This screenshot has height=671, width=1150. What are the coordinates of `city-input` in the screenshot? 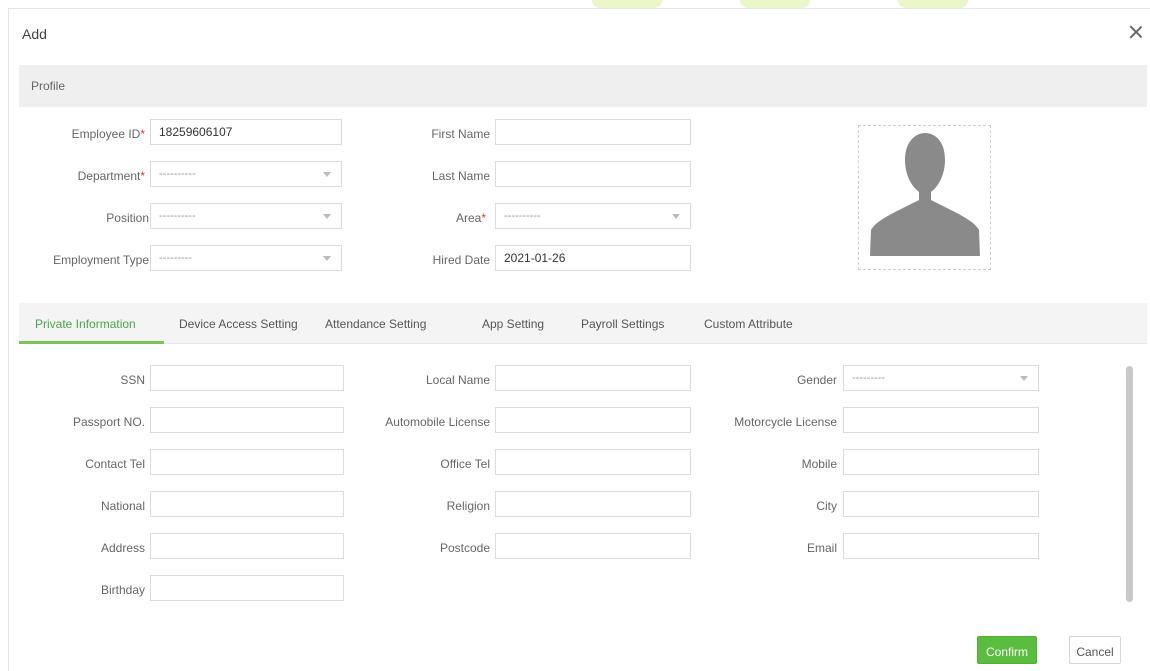 It's located at (941, 504).